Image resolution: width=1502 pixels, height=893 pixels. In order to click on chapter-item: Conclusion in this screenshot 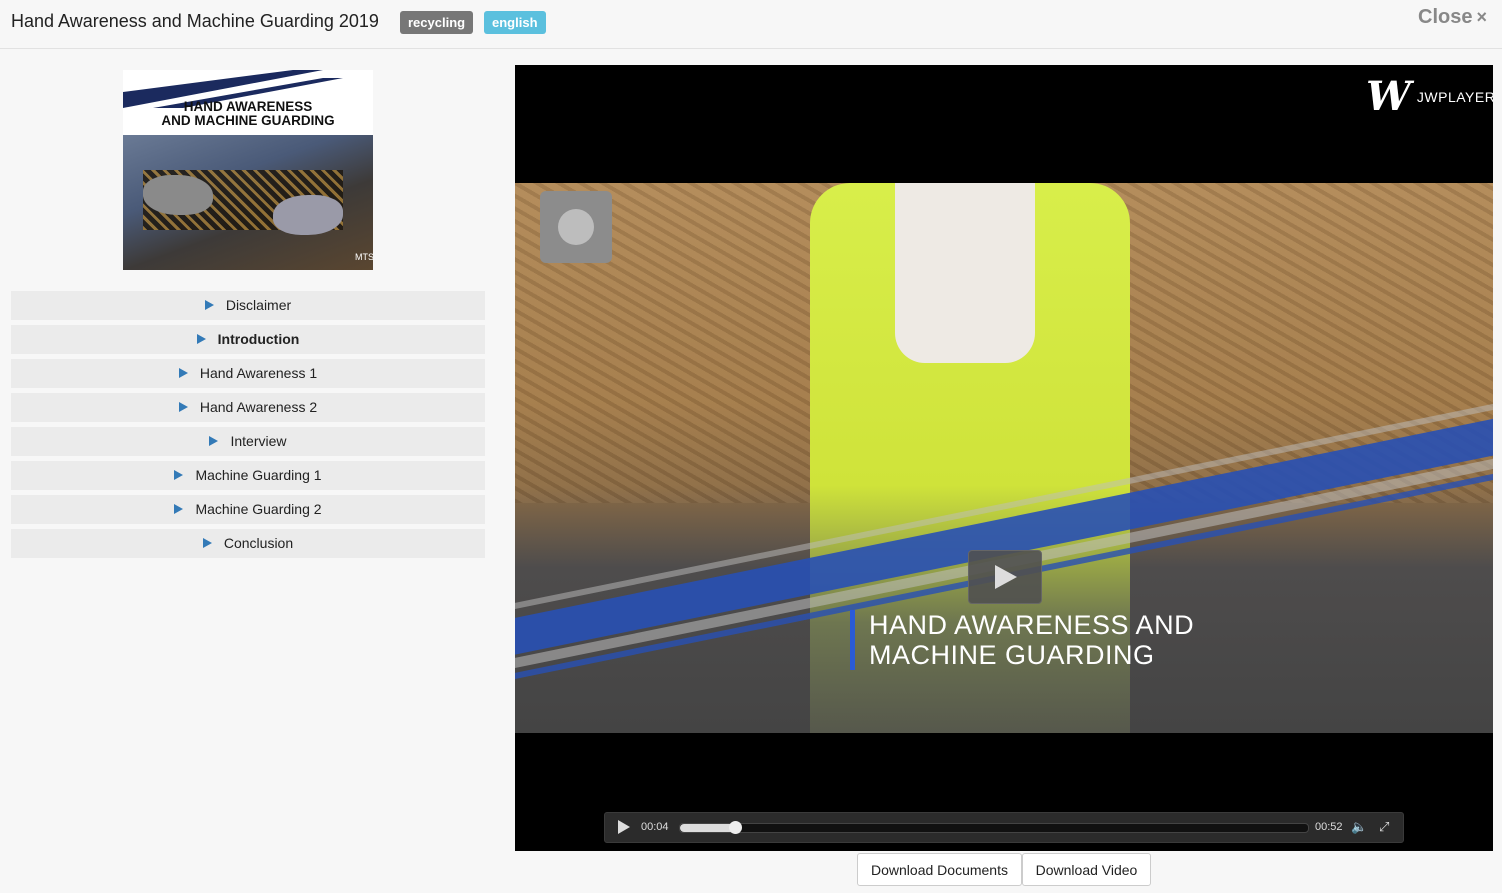, I will do `click(248, 543)`.